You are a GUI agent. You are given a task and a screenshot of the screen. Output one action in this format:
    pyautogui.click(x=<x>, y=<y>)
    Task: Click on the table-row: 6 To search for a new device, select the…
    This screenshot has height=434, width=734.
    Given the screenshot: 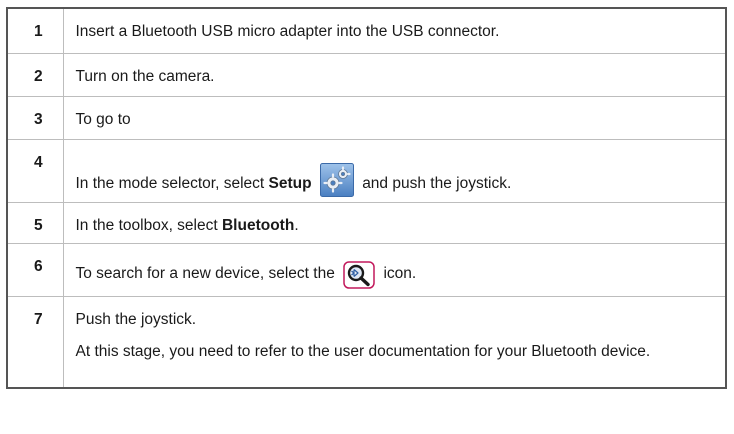 What is the action you would take?
    pyautogui.click(x=366, y=270)
    